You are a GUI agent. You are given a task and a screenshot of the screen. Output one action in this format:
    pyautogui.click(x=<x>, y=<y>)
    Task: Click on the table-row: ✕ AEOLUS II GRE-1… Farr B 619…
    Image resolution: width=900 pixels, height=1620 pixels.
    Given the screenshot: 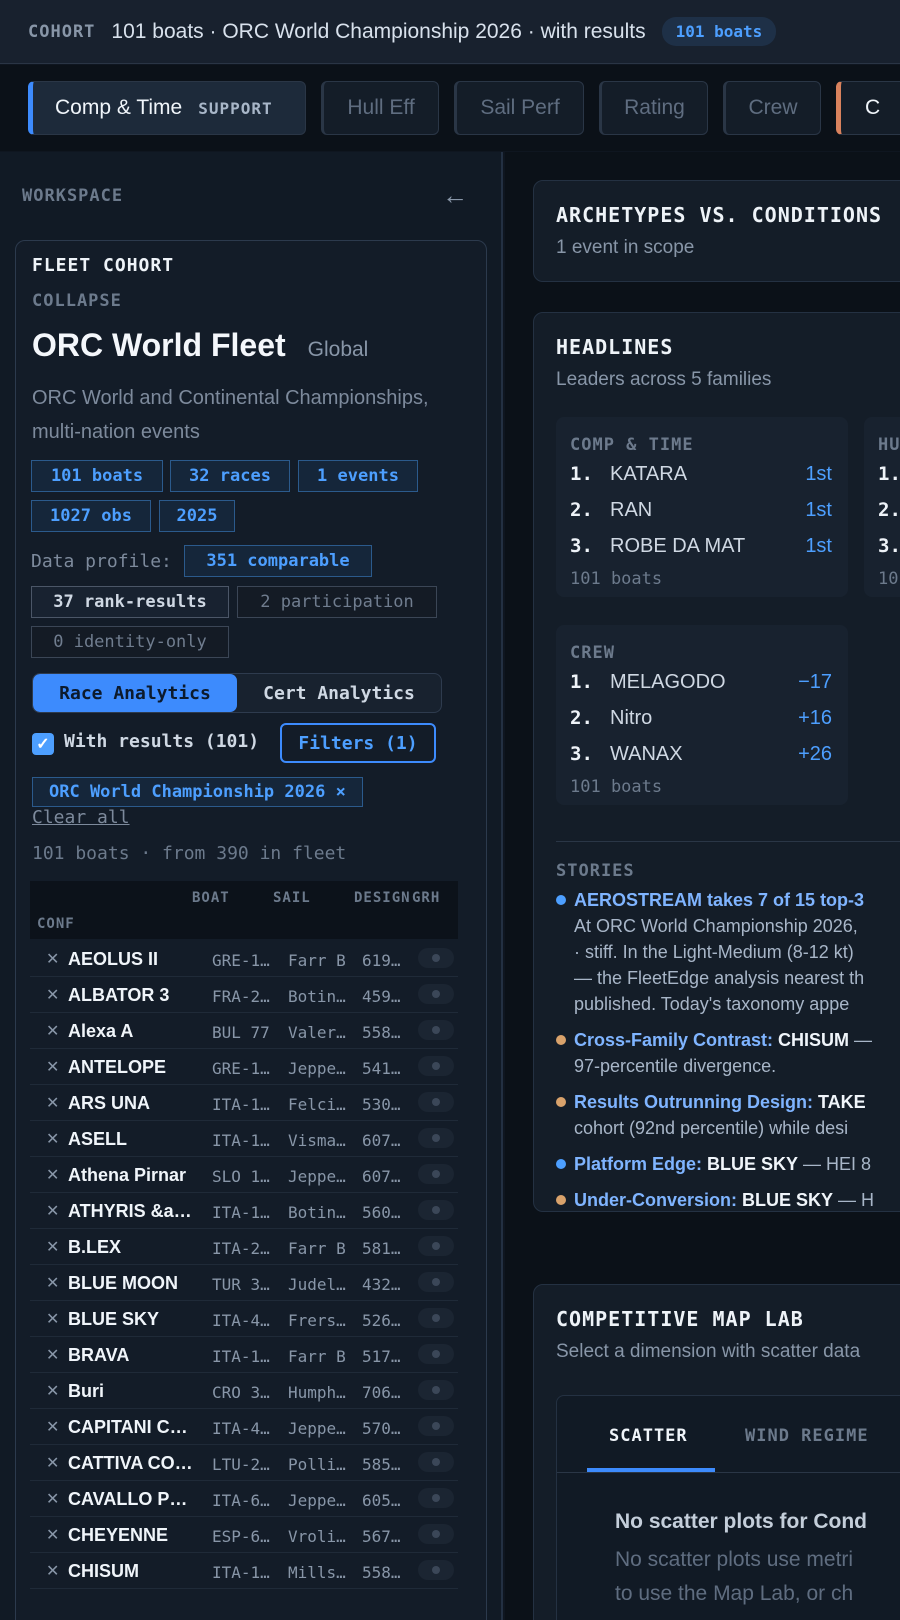 What is the action you would take?
    pyautogui.click(x=244, y=959)
    